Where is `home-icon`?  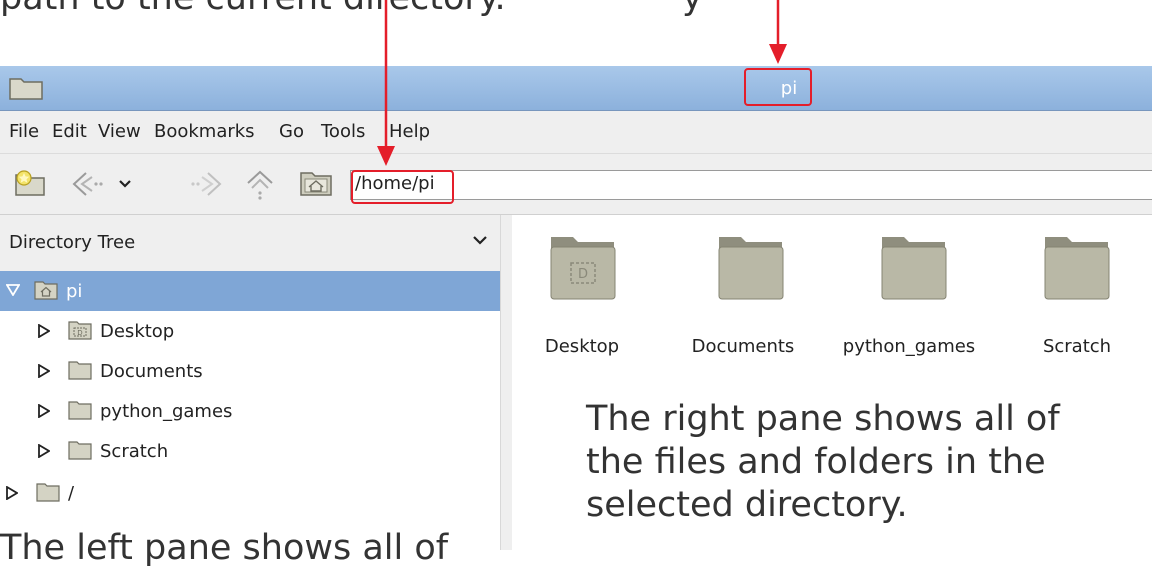
home-icon is located at coordinates (316, 184).